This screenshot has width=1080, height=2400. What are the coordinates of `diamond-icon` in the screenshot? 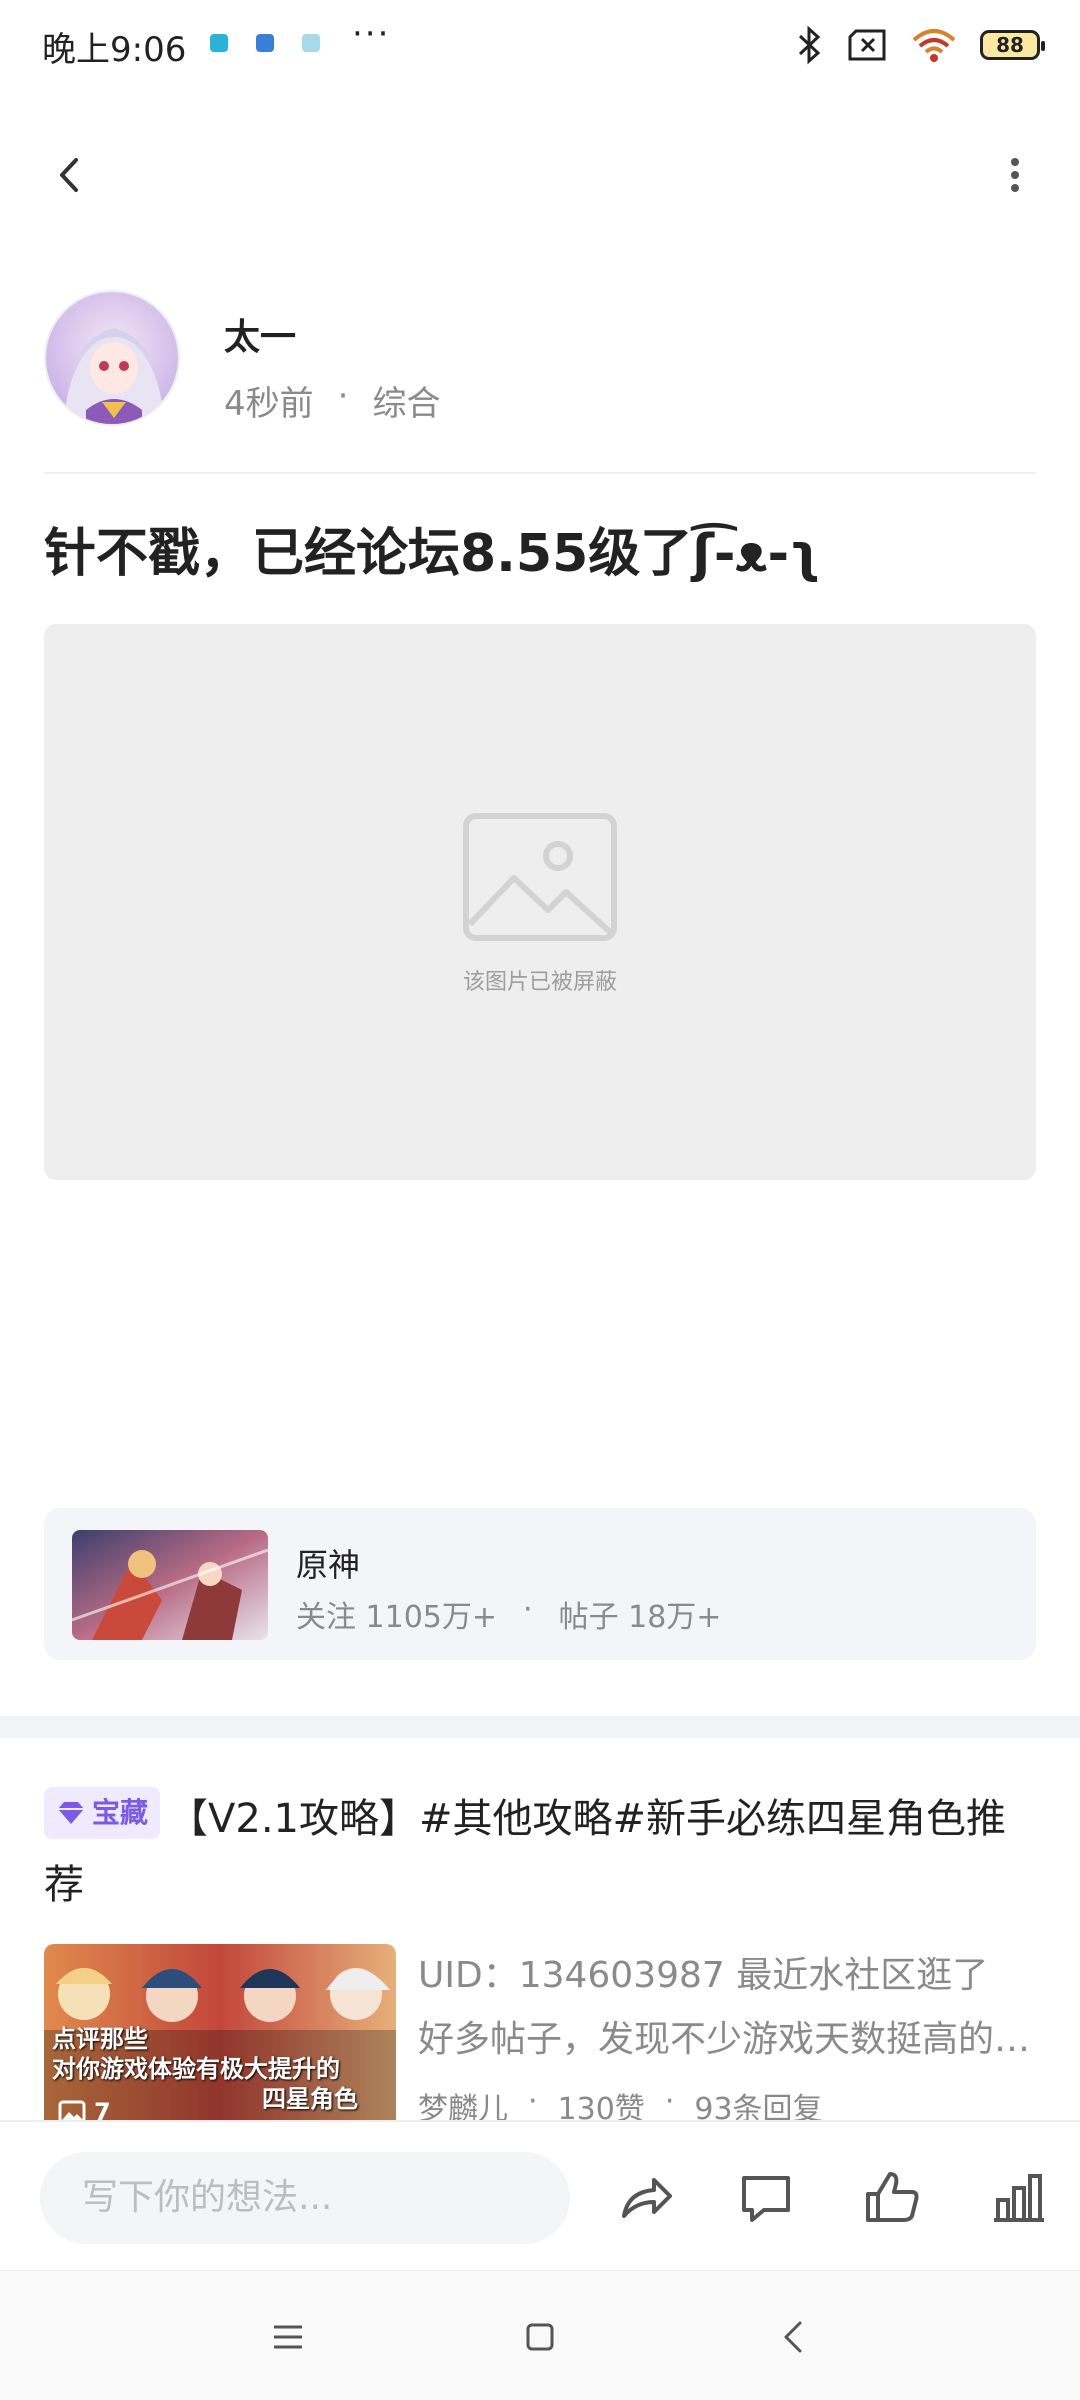 It's located at (71, 1813).